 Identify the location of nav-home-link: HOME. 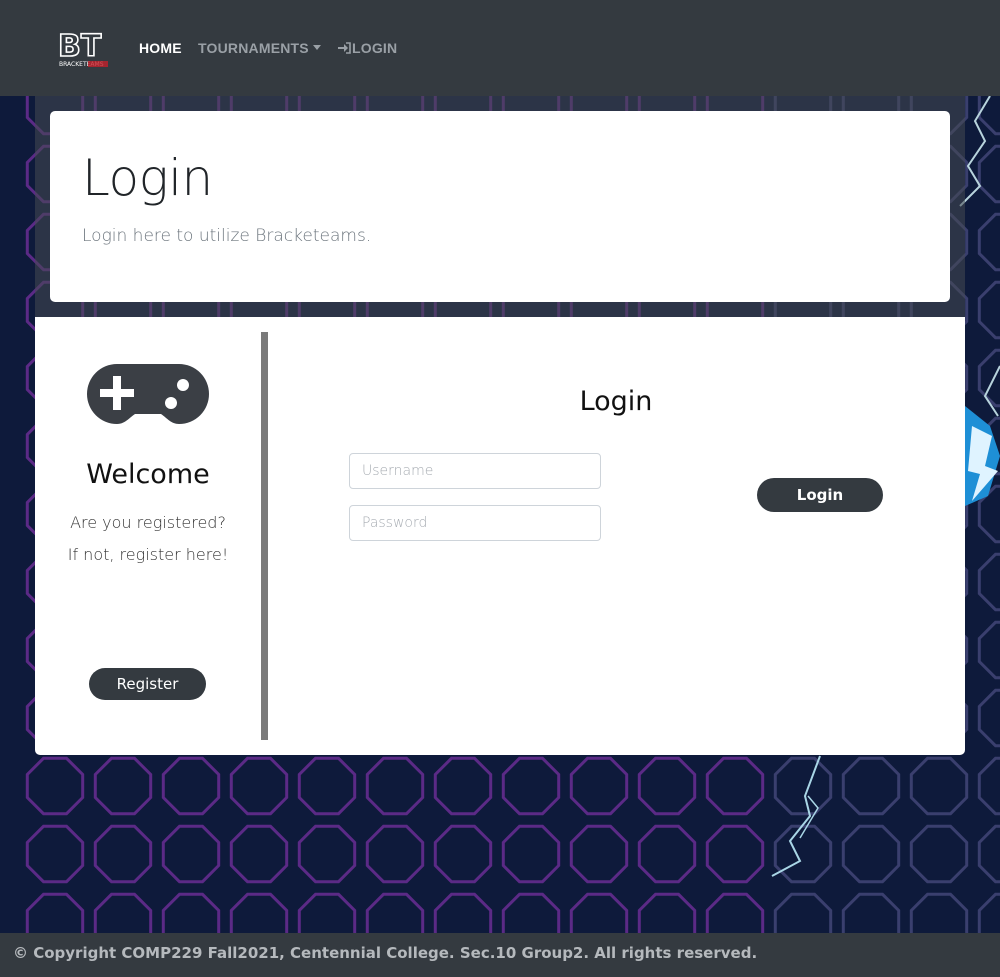
(160, 48).